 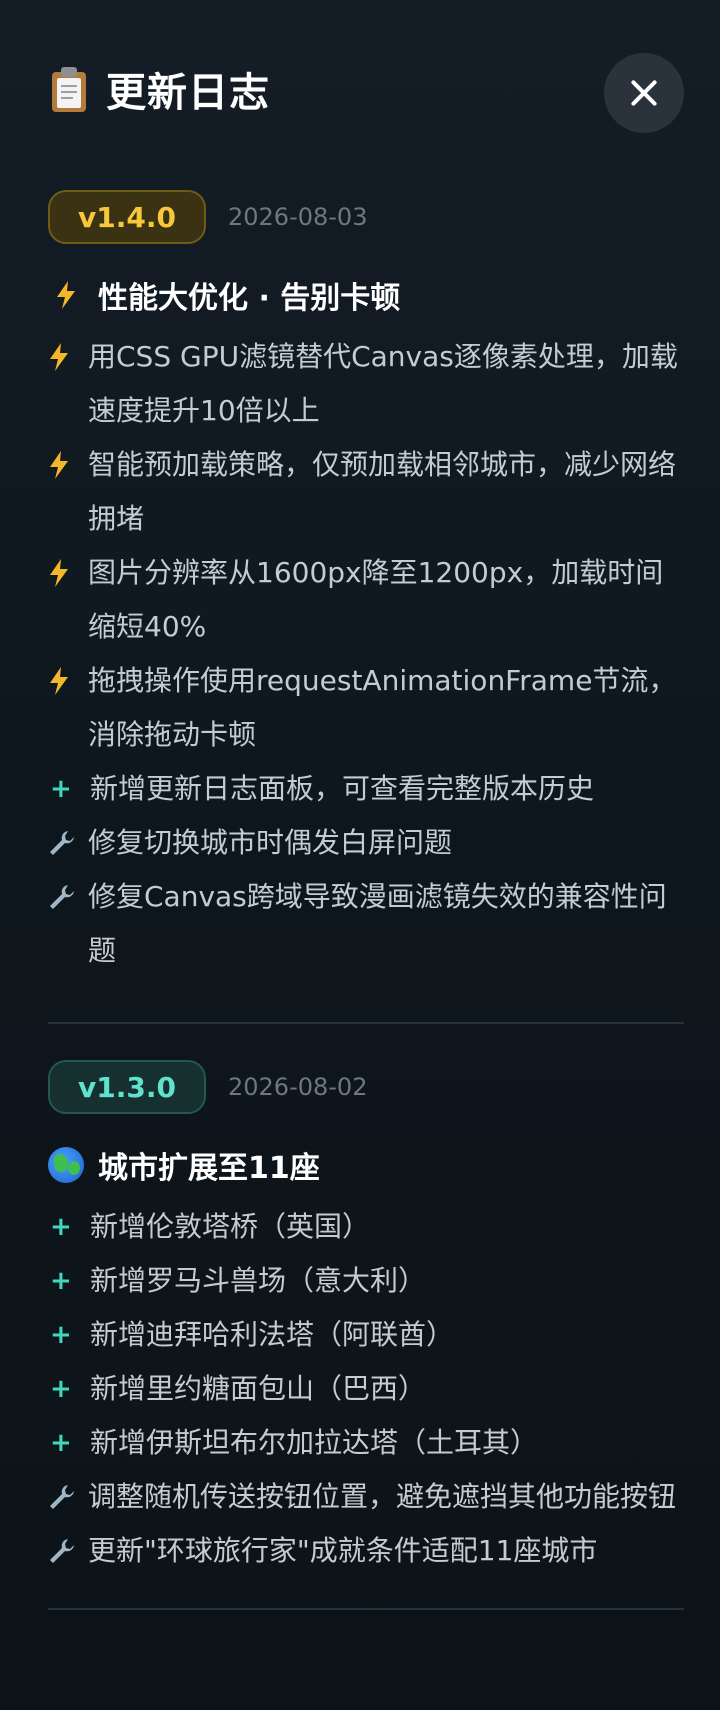 I want to click on globe-icon, so click(x=66, y=1165).